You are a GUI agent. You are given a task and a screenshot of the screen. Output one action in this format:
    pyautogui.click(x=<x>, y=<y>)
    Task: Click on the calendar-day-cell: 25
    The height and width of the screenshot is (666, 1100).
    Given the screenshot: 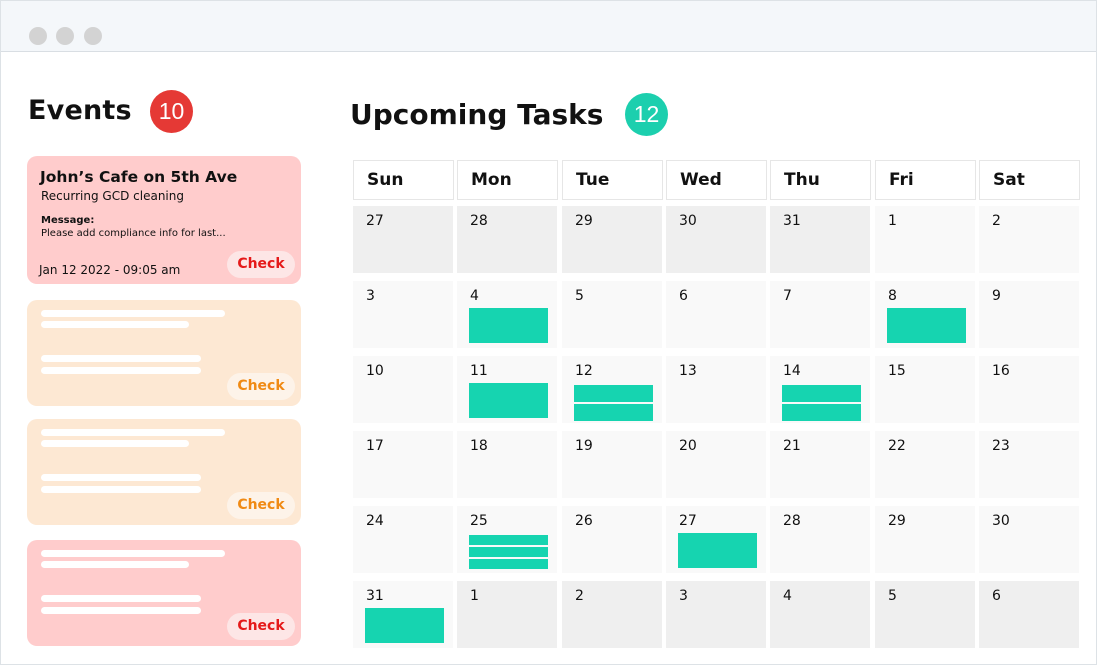 What is the action you would take?
    pyautogui.click(x=507, y=539)
    